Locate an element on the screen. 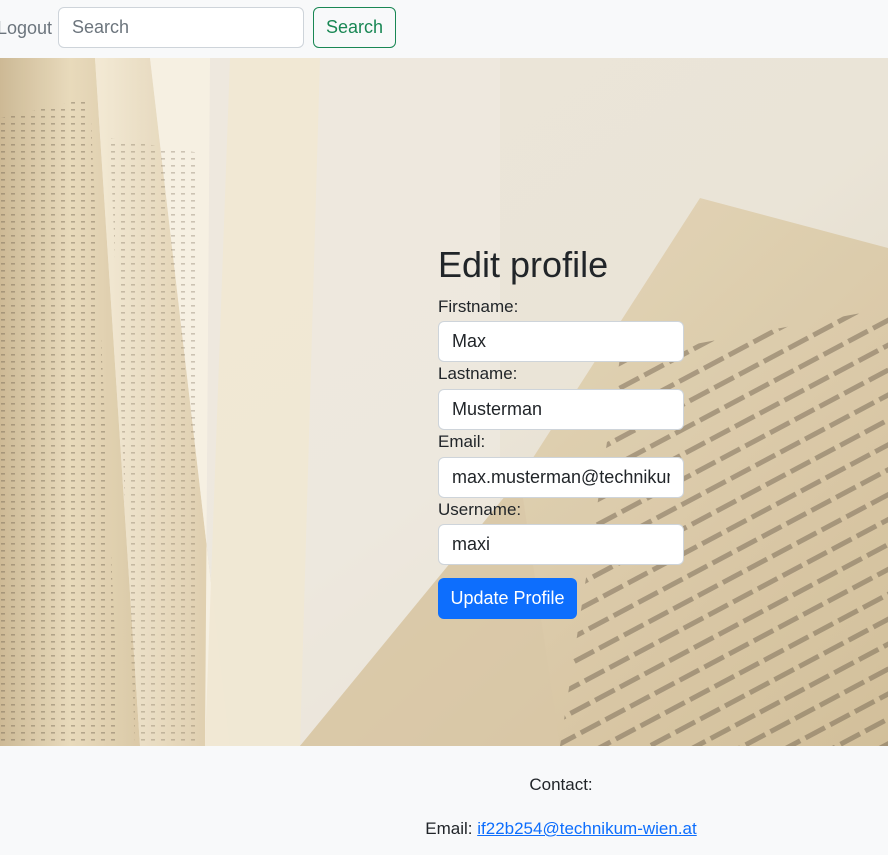 The image size is (888, 855). firstname-label: Firstname: is located at coordinates (478, 306).